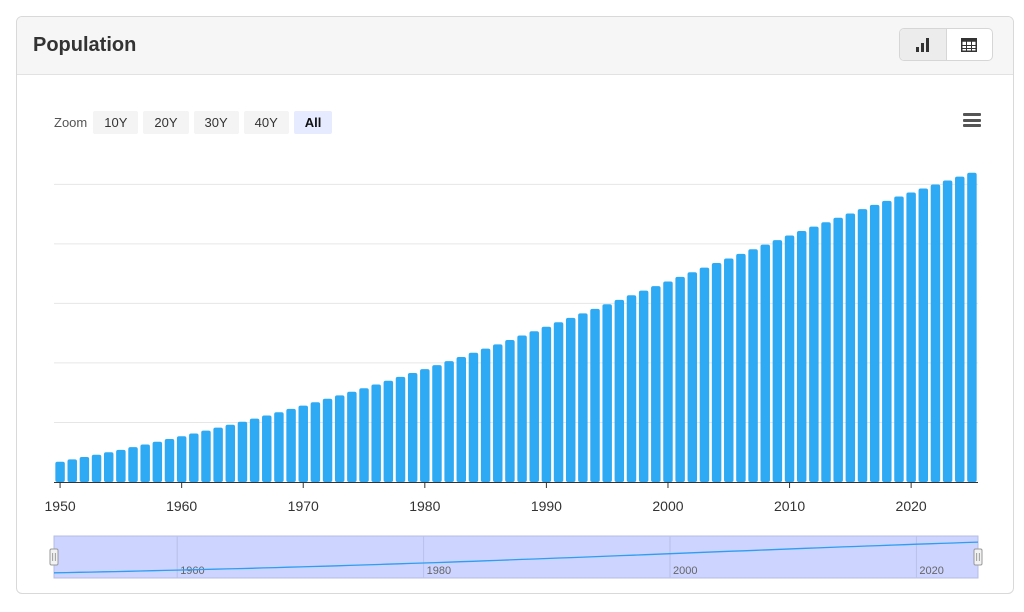  Describe the element at coordinates (534, 406) in the screenshot. I see `bar-1989` at that location.